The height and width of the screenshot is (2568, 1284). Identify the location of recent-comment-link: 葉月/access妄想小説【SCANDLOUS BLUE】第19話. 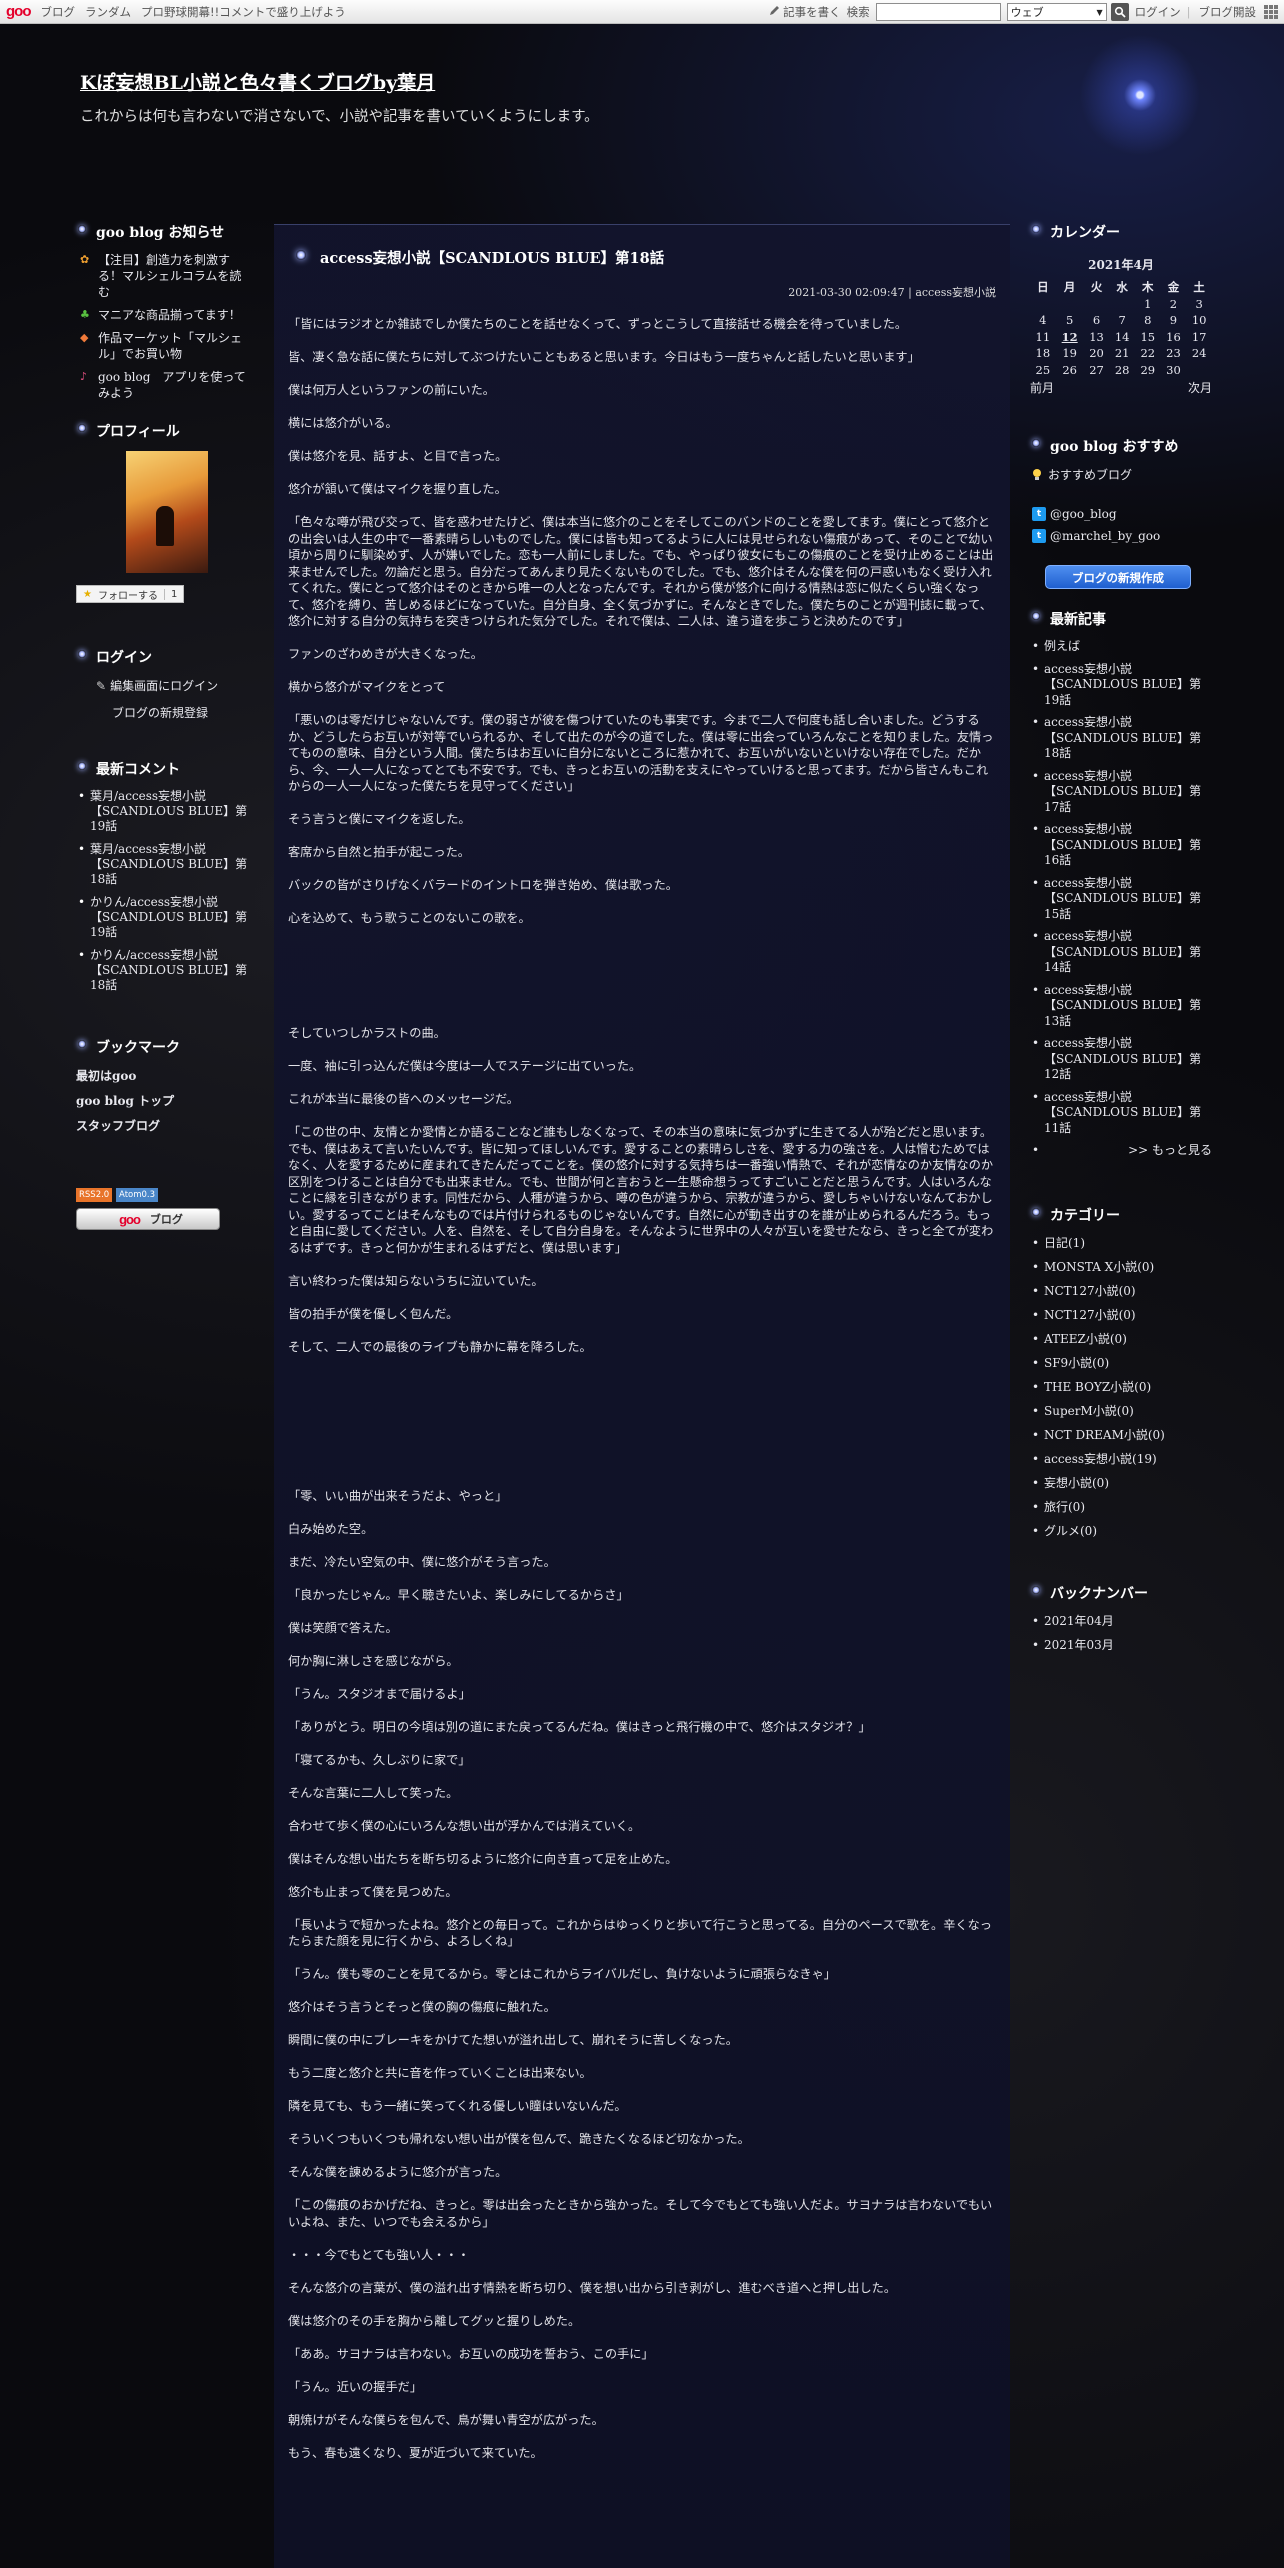
(163, 811).